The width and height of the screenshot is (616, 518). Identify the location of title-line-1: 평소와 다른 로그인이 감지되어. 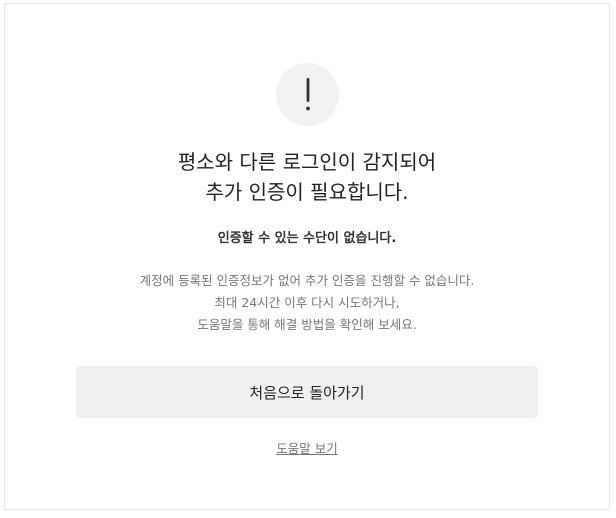
(307, 162).